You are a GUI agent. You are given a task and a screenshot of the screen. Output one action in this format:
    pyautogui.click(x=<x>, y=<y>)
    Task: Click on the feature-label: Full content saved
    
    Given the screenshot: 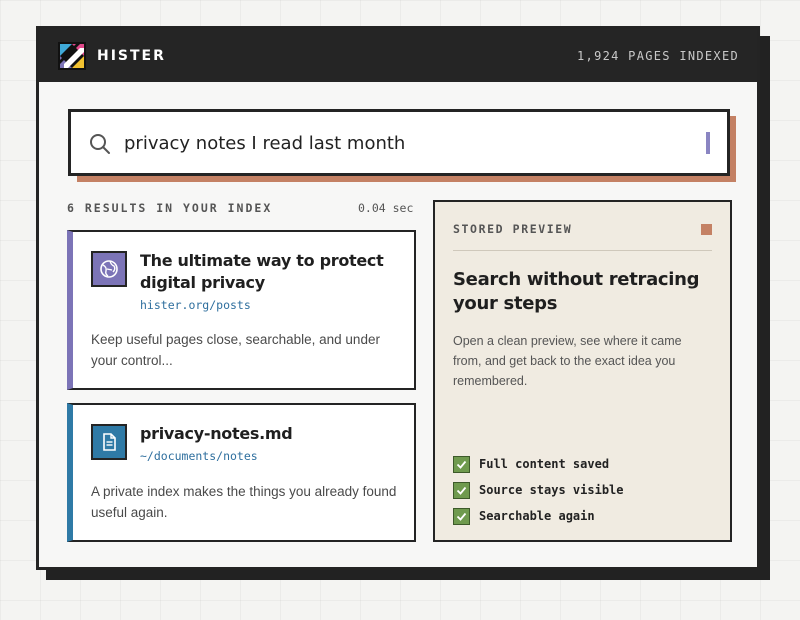 What is the action you would take?
    pyautogui.click(x=544, y=464)
    